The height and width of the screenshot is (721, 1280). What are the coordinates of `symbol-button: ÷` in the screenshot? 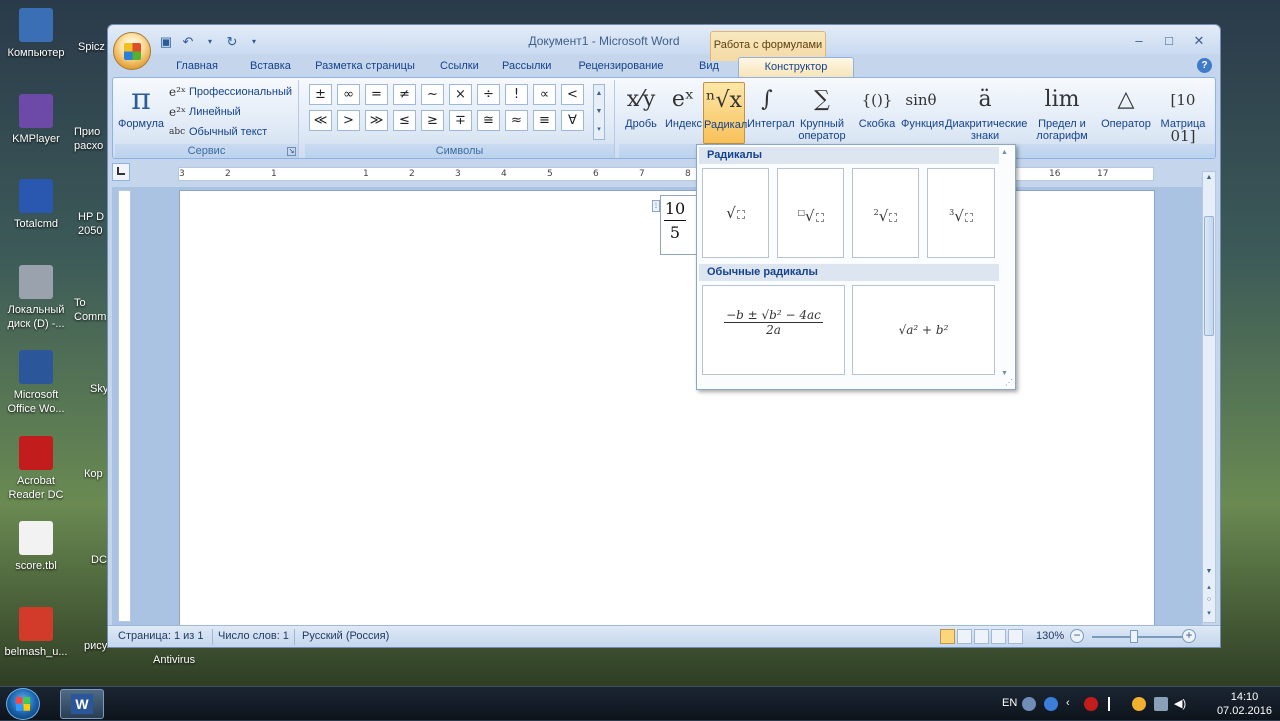 It's located at (488, 94).